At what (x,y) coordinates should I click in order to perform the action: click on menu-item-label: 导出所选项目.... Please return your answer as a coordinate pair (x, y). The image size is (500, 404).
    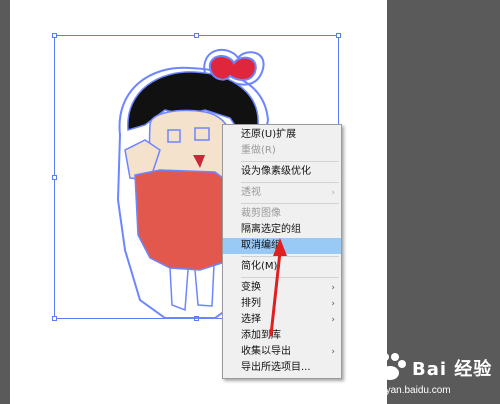
    Looking at the image, I should click on (276, 367).